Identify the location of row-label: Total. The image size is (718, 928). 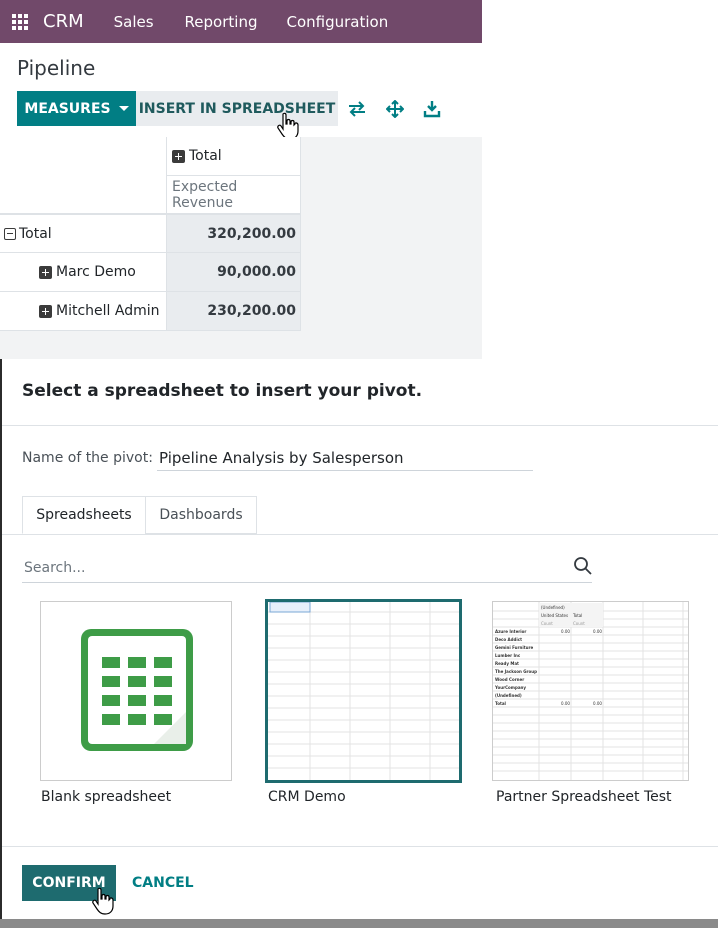
(35, 233).